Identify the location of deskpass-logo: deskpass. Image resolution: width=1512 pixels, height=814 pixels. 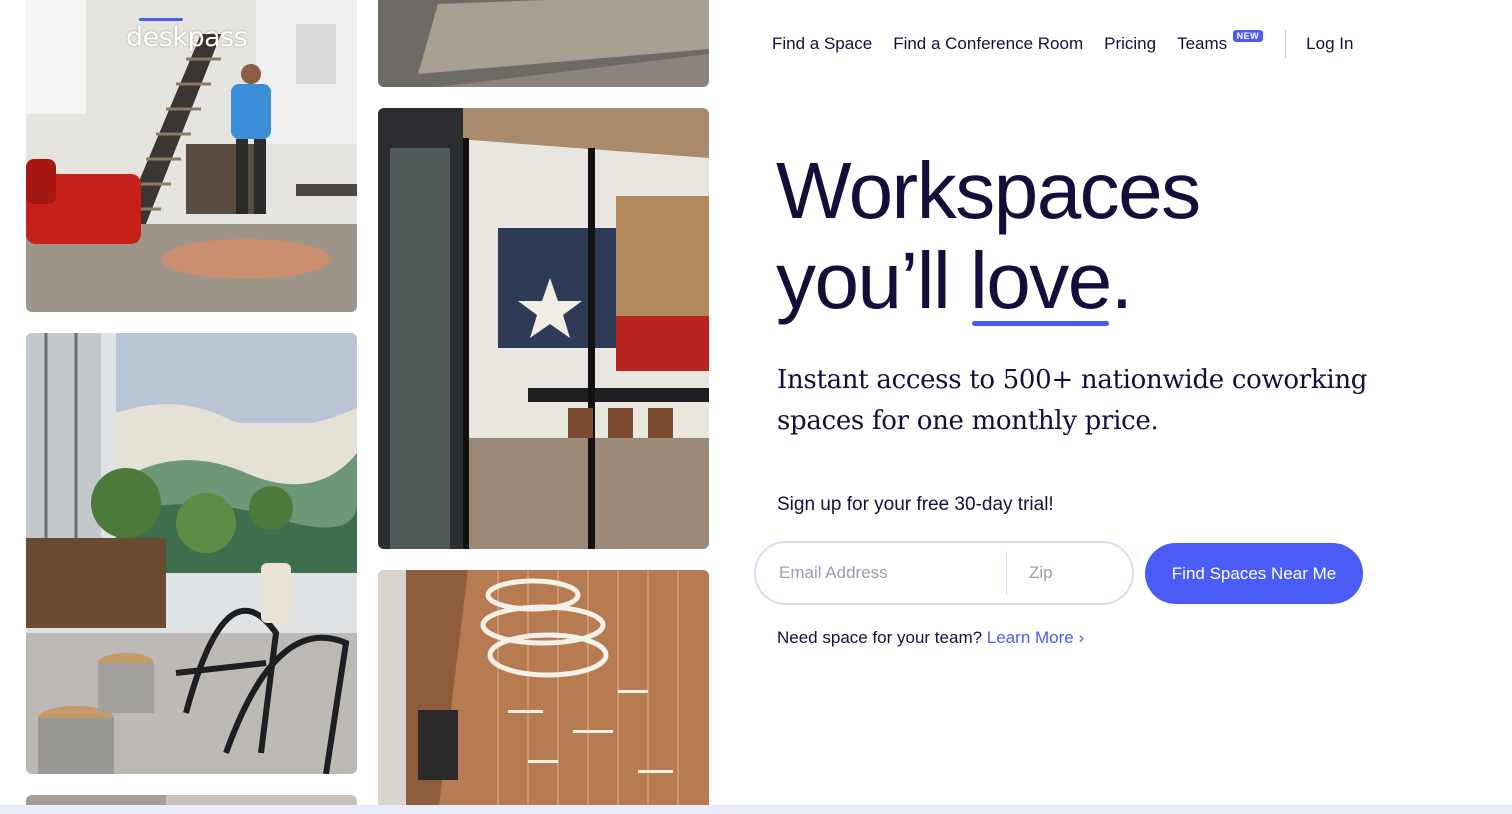
(187, 37).